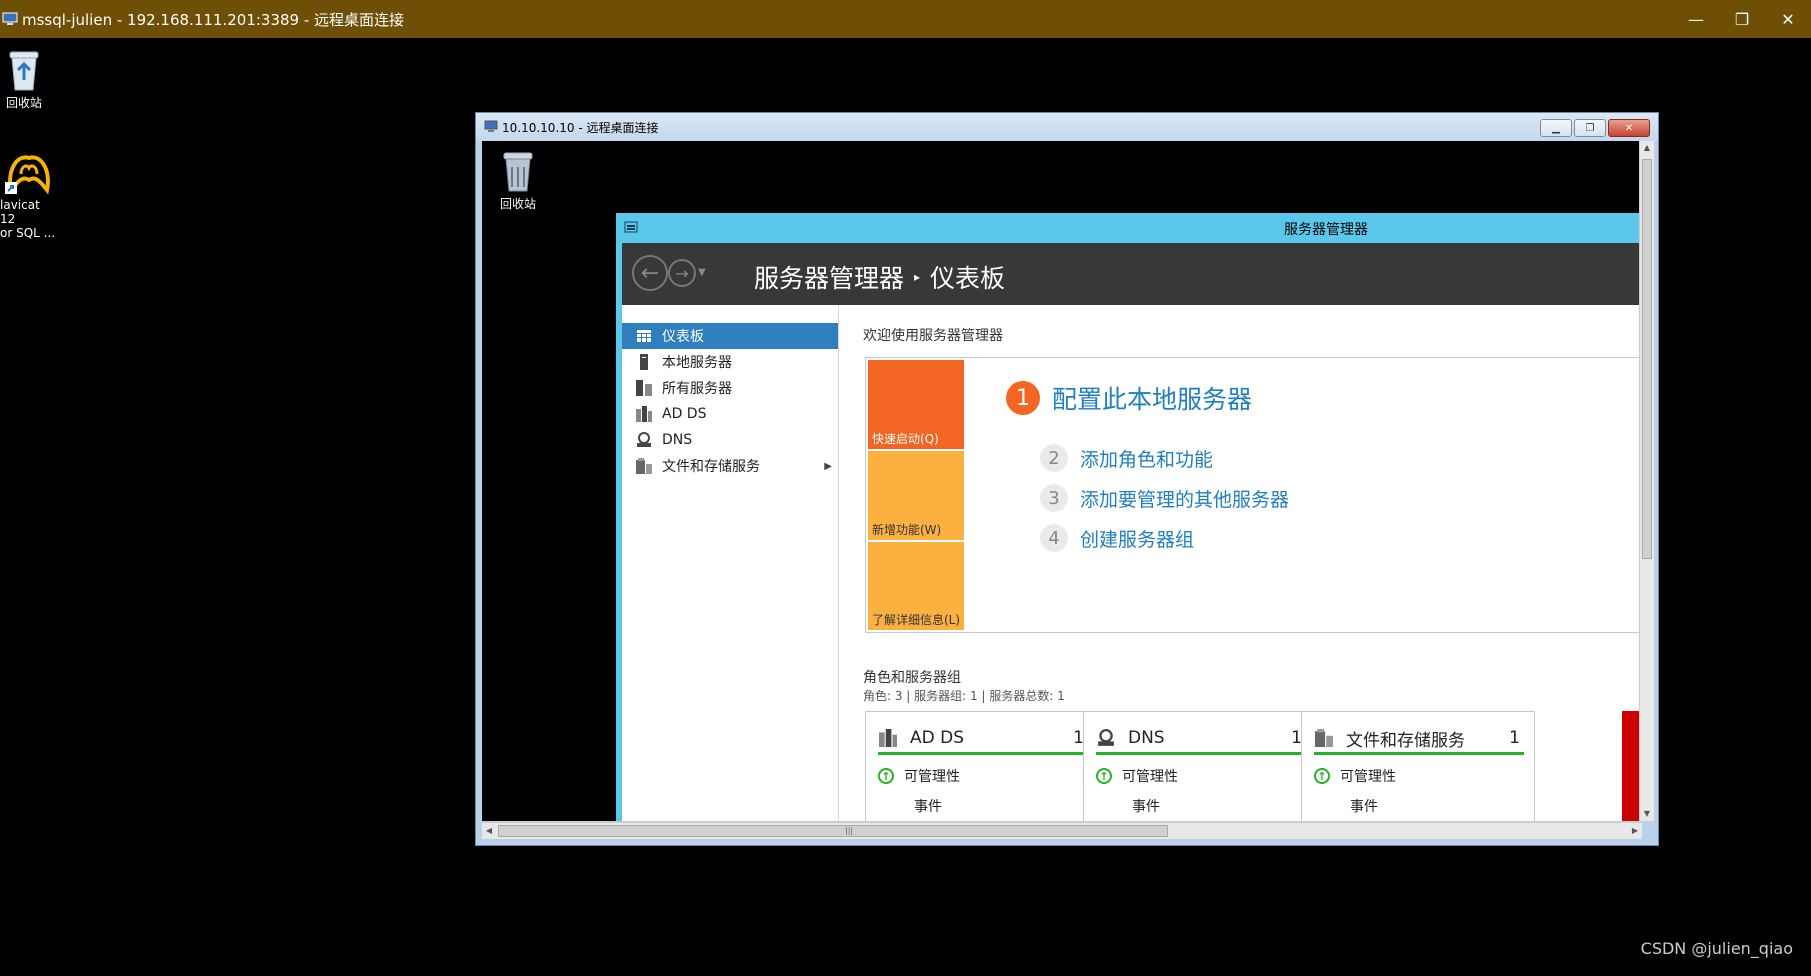 The height and width of the screenshot is (976, 1811). I want to click on inner-titlebar: 10.10.10.10 - 远程桌面连接 ▁ ❐ ✕, so click(1067, 127).